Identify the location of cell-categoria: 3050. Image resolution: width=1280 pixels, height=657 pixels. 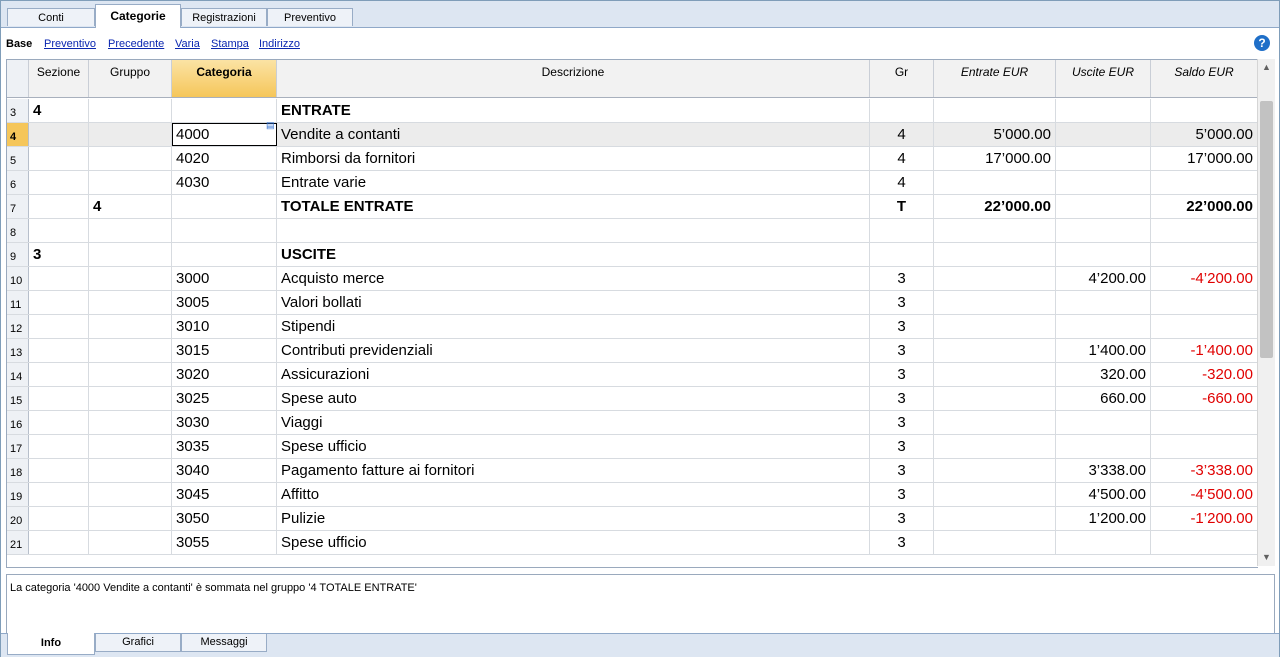
(224, 518).